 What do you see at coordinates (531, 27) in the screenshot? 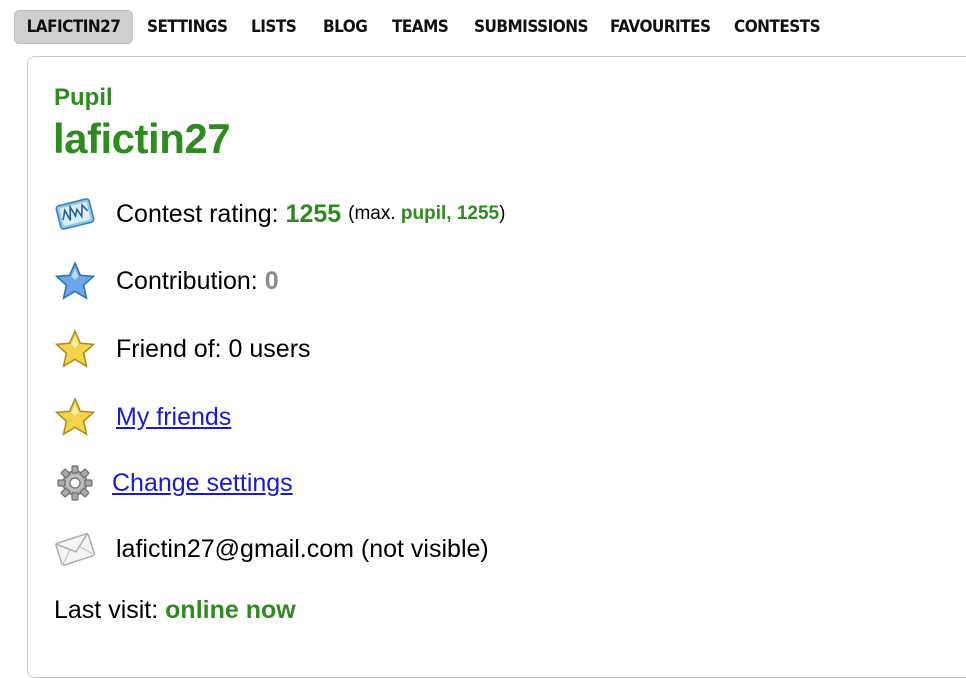
I see `nav-item-submissions: SUBMISSIONS` at bounding box center [531, 27].